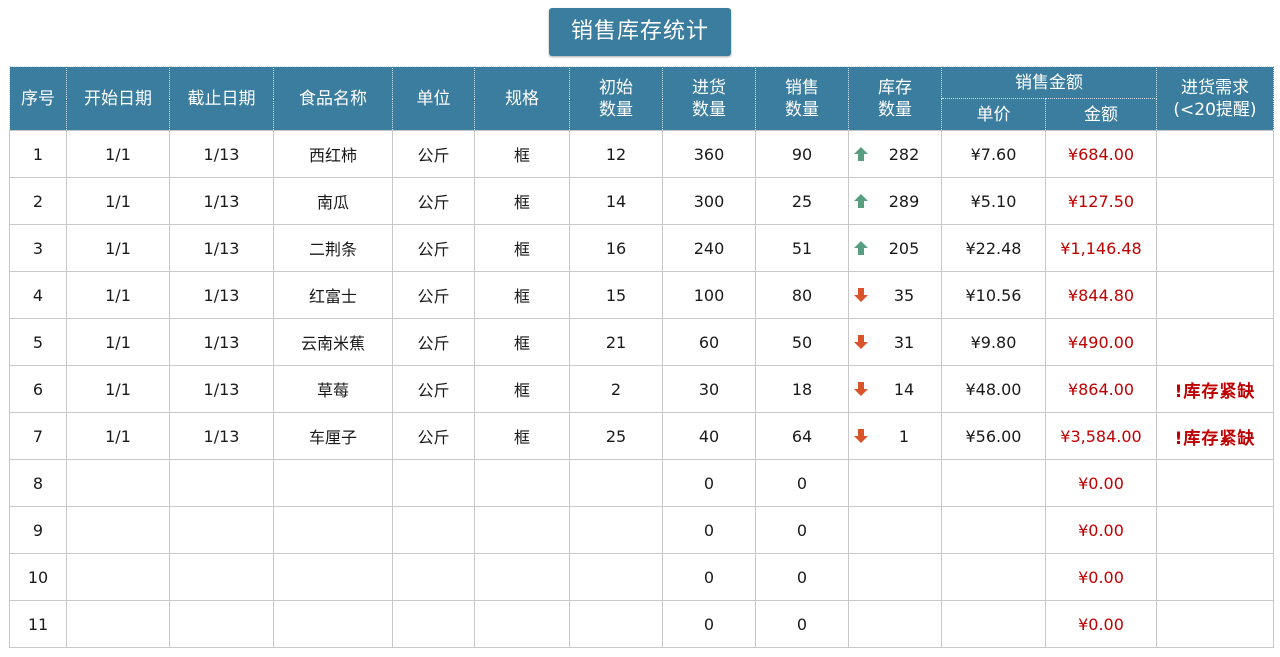  Describe the element at coordinates (802, 295) in the screenshot. I see `cell-sales-qty: 80` at that location.